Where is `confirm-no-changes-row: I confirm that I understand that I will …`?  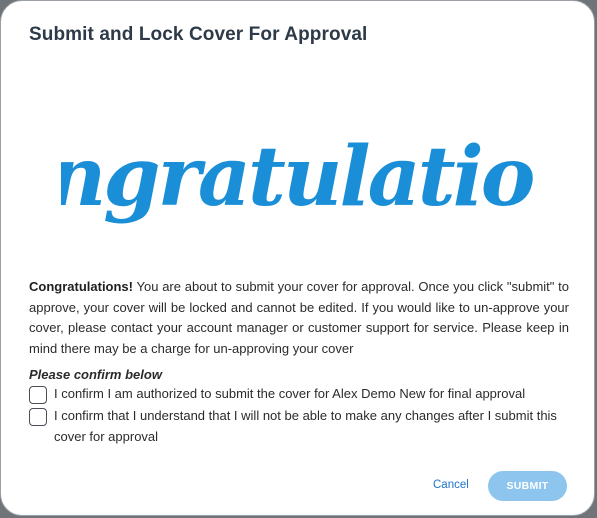
confirm-no-changes-row: I confirm that I understand that I will … is located at coordinates (301, 427).